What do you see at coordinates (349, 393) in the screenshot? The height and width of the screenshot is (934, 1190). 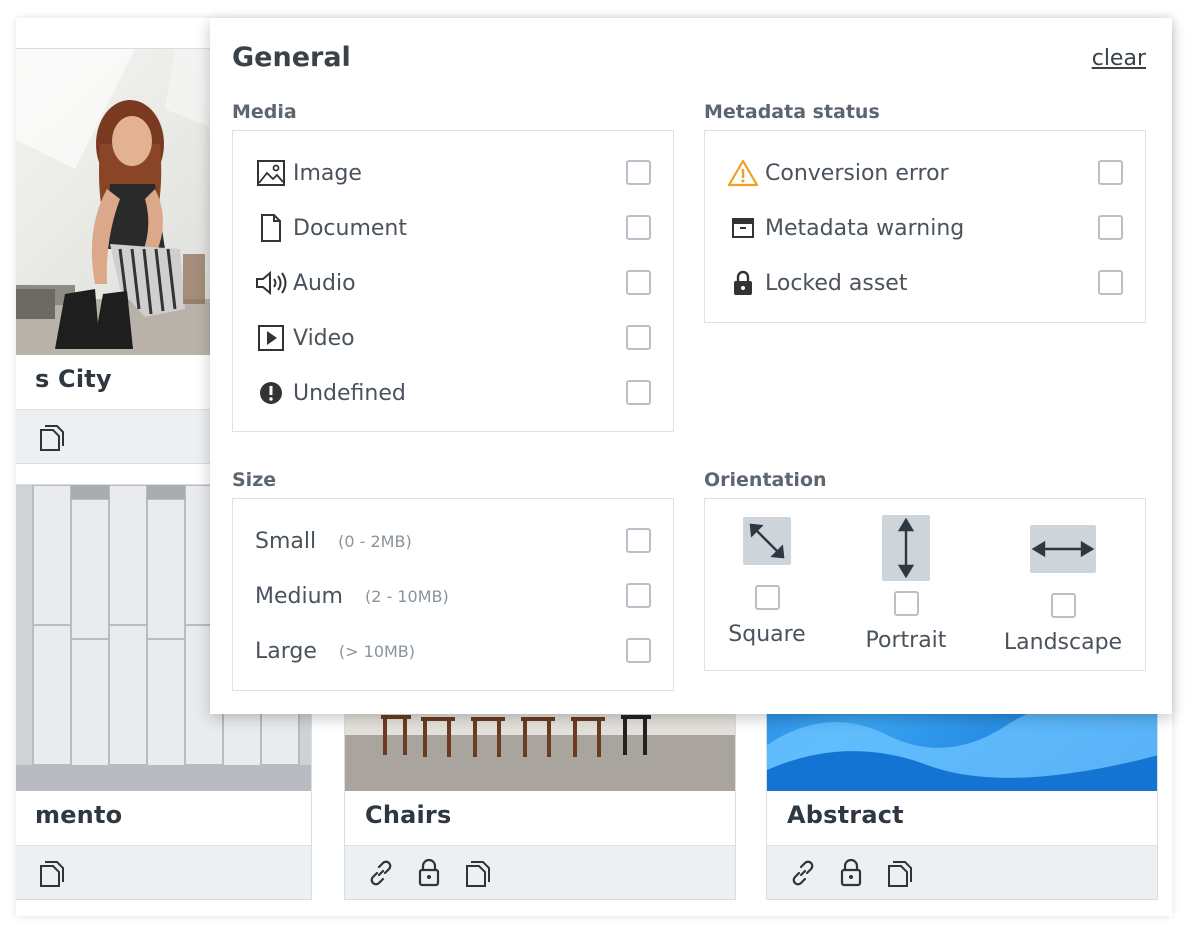 I see `filter-option-label: Undefined` at bounding box center [349, 393].